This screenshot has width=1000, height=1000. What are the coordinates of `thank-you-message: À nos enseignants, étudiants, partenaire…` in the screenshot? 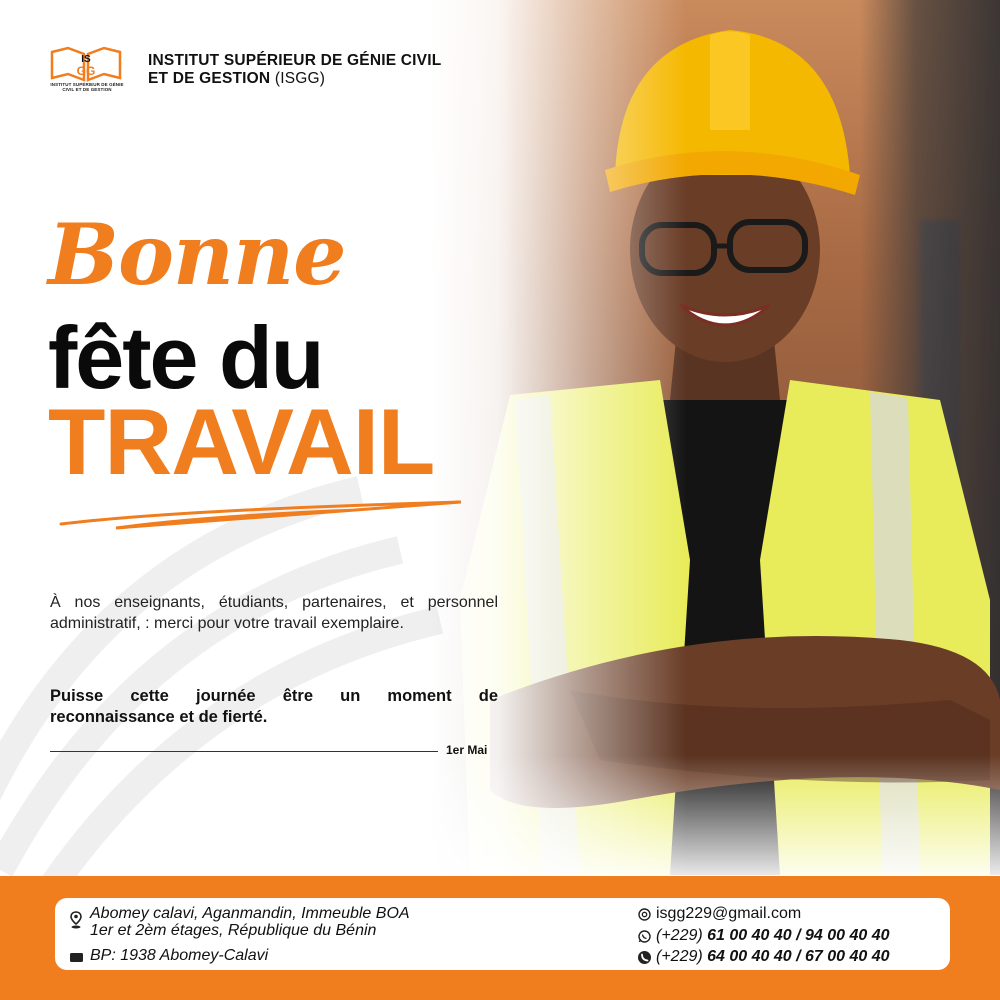 It's located at (274, 613).